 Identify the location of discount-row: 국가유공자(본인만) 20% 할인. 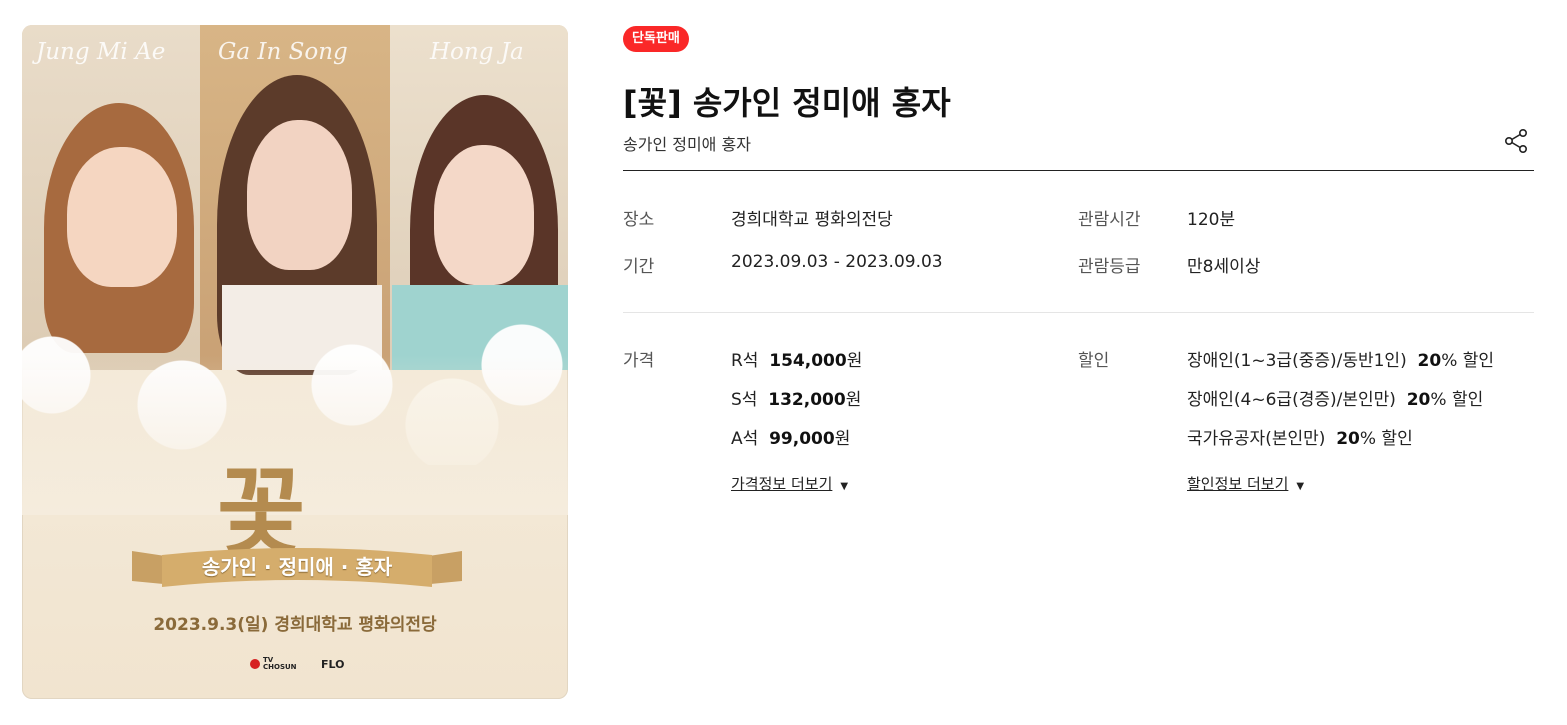
(1300, 436).